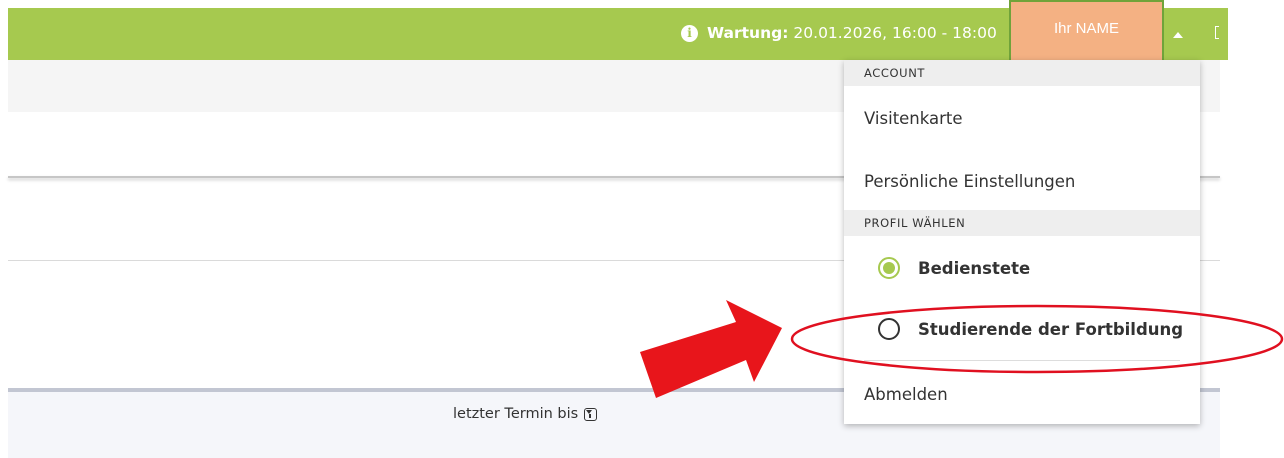 The height and width of the screenshot is (458, 1284). What do you see at coordinates (711, 349) in the screenshot?
I see `red-arrow-icon` at bounding box center [711, 349].